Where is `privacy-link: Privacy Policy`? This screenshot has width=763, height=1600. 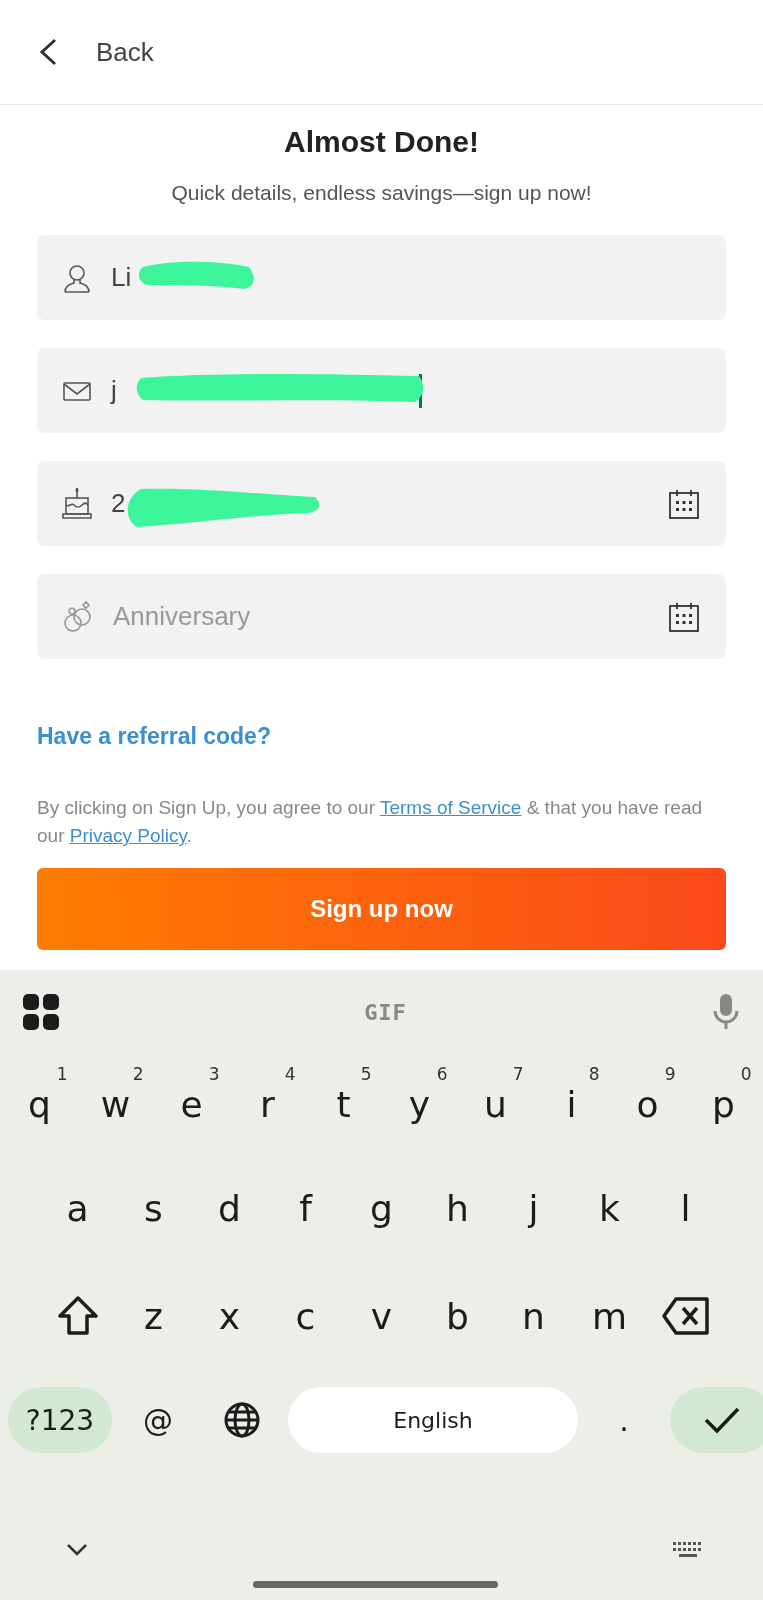
privacy-link: Privacy Policy is located at coordinates (128, 835).